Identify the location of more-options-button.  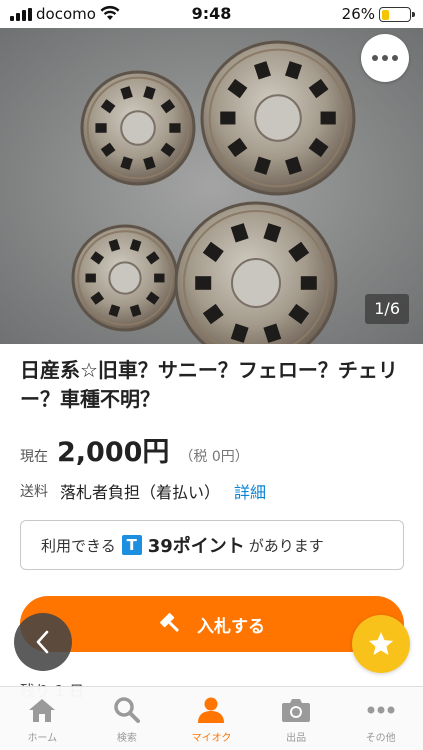
(385, 58).